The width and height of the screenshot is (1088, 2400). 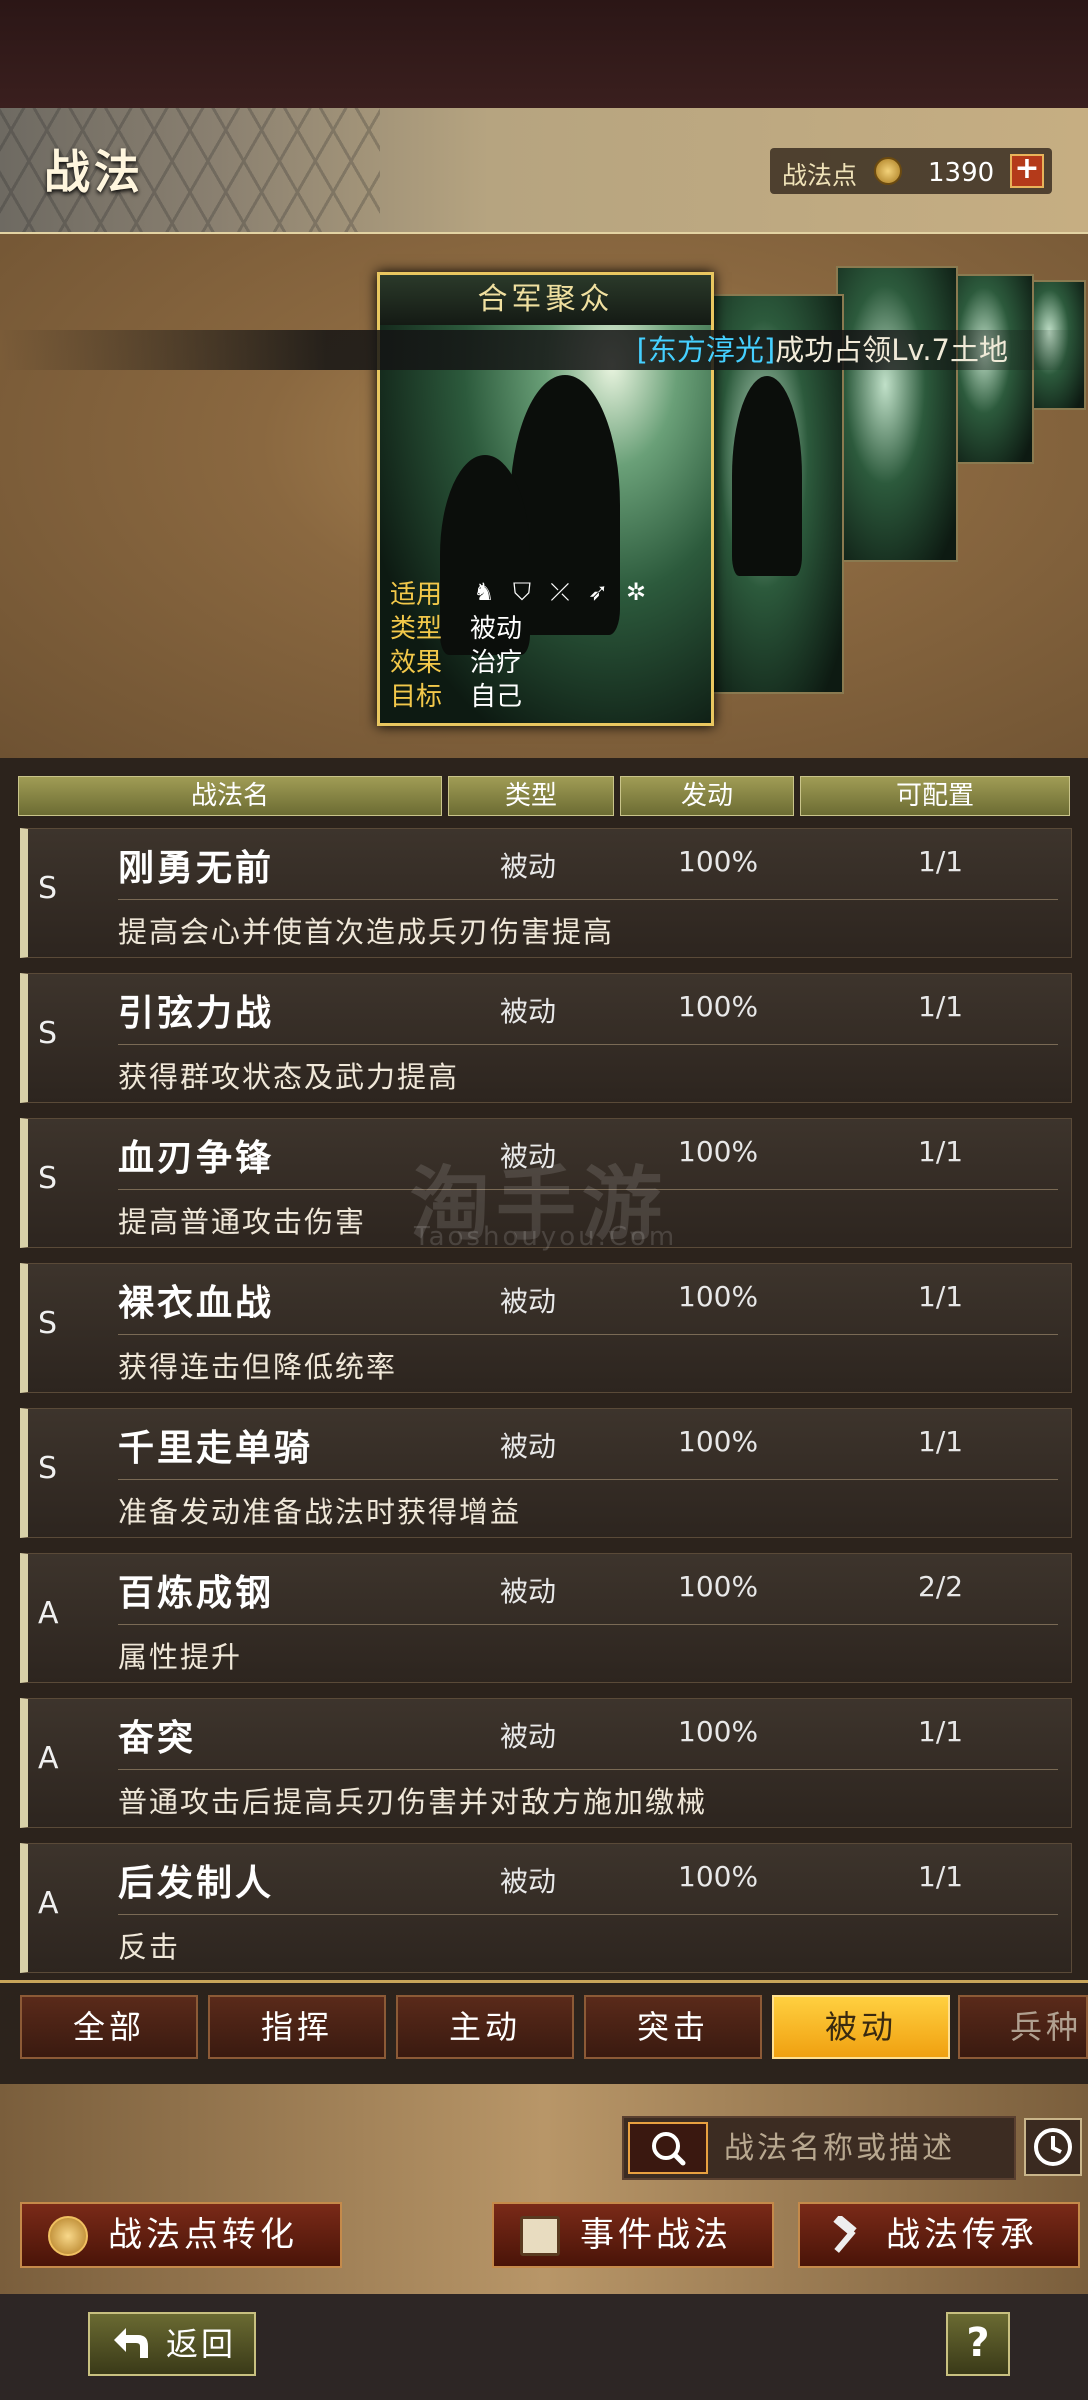 I want to click on tab-passive: 被动, so click(x=861, y=2027).